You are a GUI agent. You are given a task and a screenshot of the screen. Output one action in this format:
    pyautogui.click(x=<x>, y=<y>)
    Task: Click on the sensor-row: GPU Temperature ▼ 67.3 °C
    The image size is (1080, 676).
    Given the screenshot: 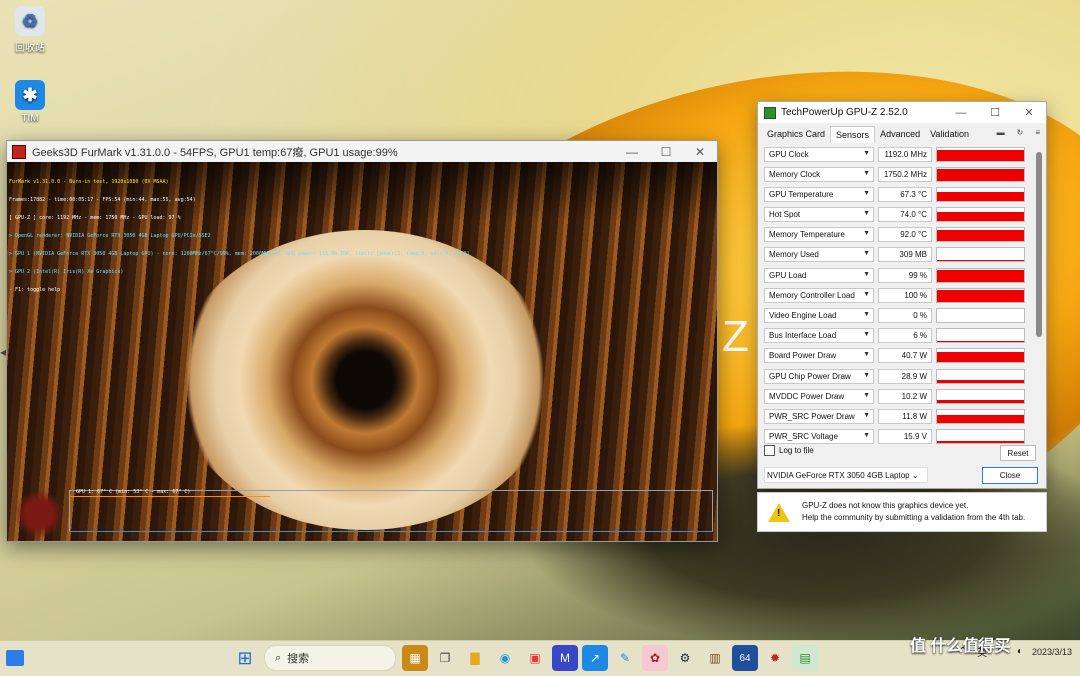 What is the action you would take?
    pyautogui.click(x=895, y=194)
    